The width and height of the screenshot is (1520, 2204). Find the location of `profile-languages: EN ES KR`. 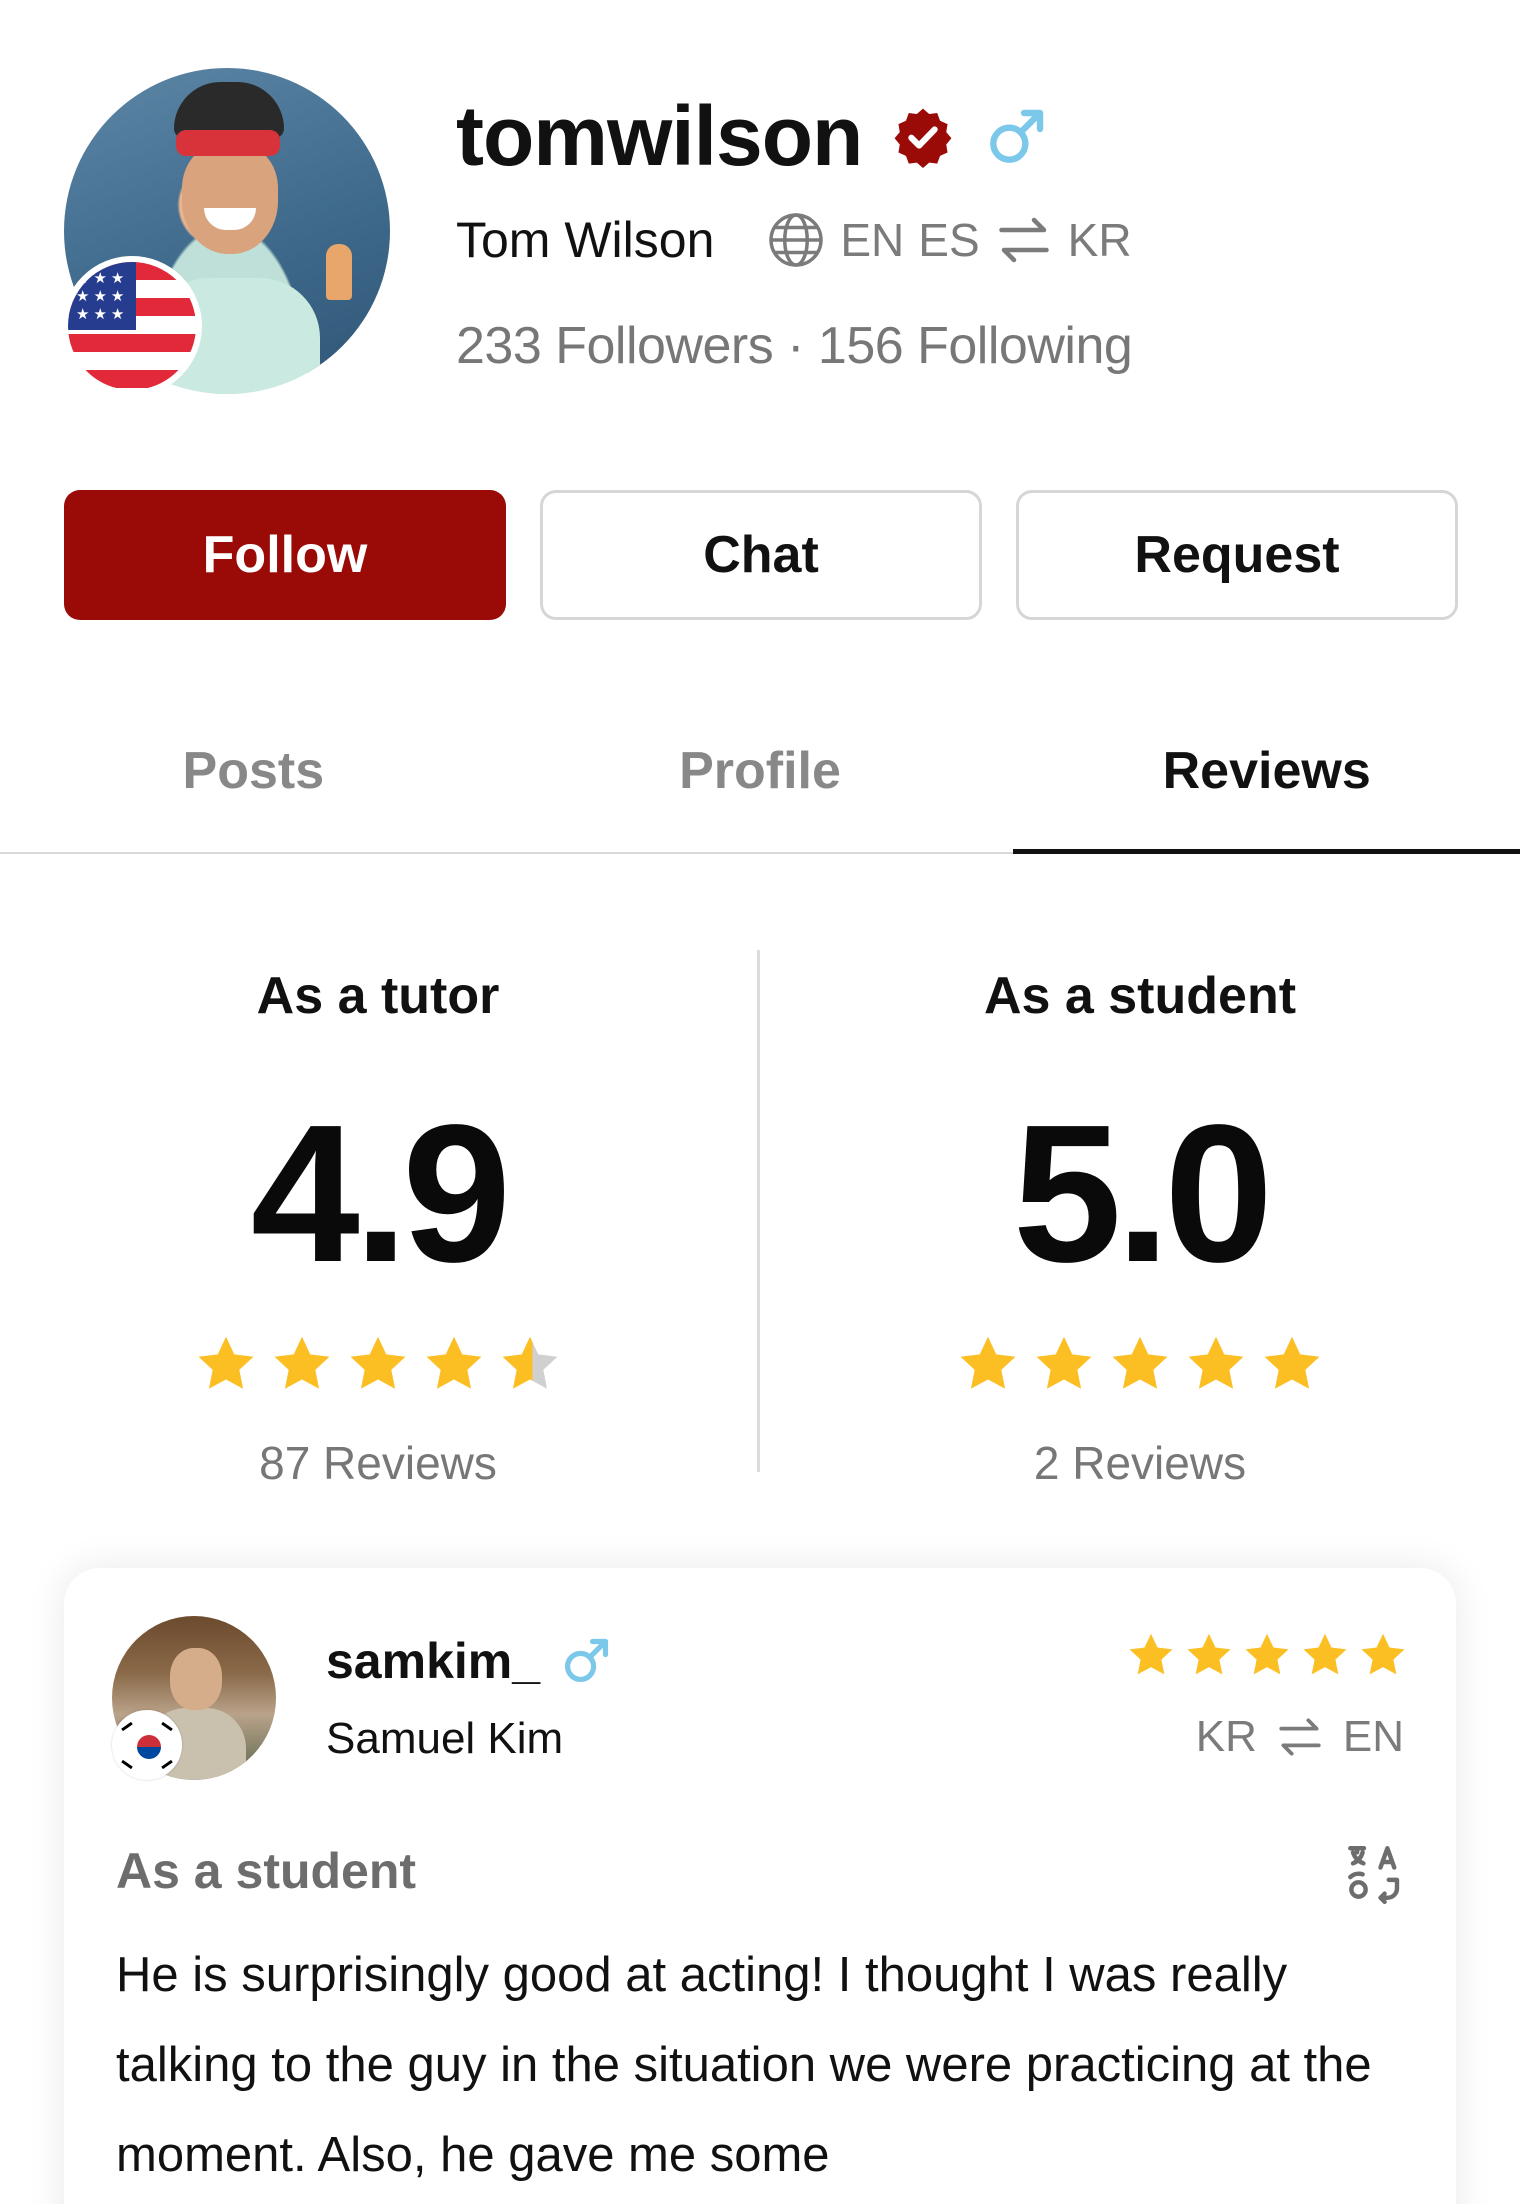

profile-languages: EN ES KR is located at coordinates (949, 240).